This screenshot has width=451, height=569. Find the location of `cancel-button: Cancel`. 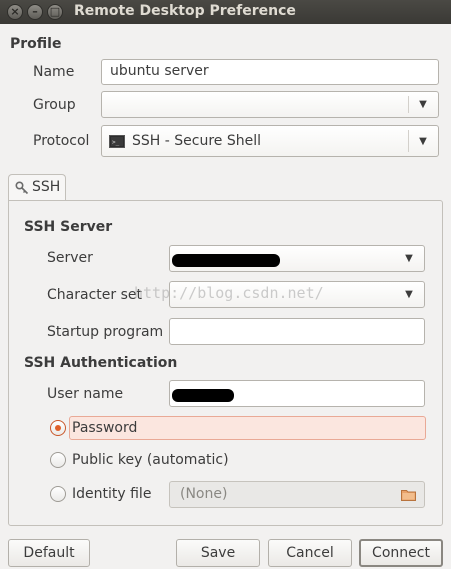

cancel-button: Cancel is located at coordinates (310, 553).